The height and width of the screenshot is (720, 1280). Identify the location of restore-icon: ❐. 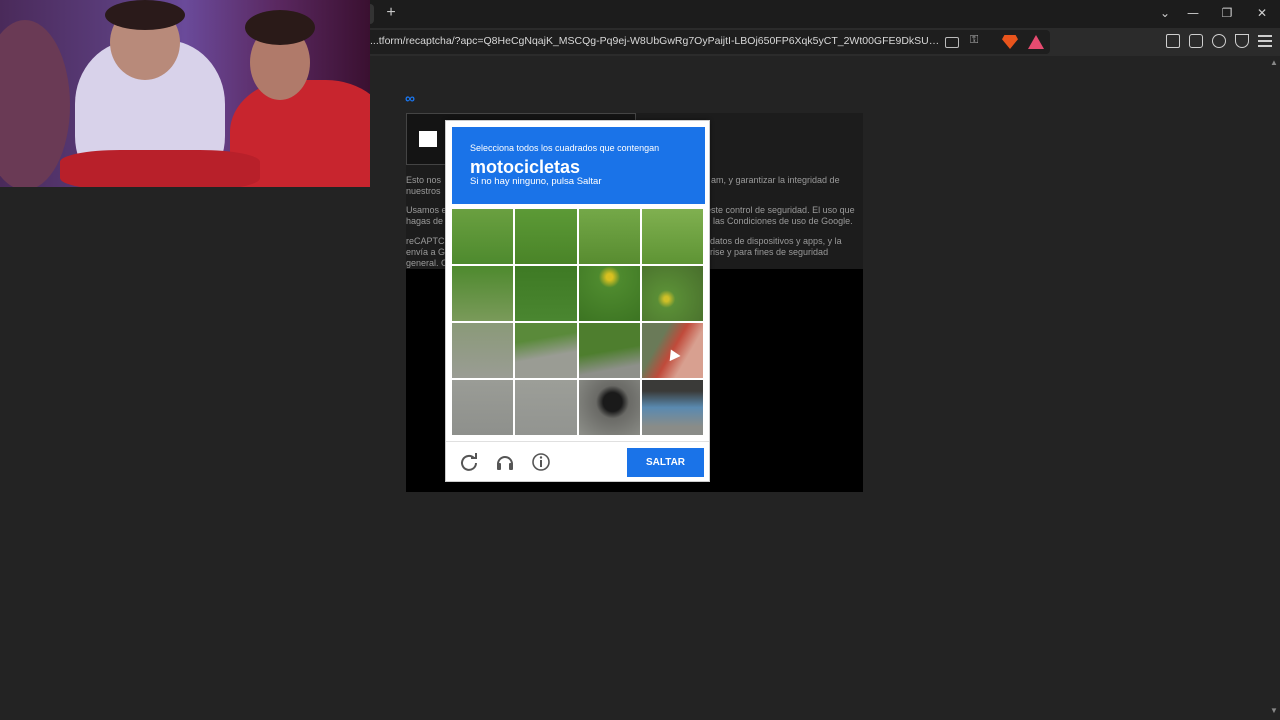
(1227, 13).